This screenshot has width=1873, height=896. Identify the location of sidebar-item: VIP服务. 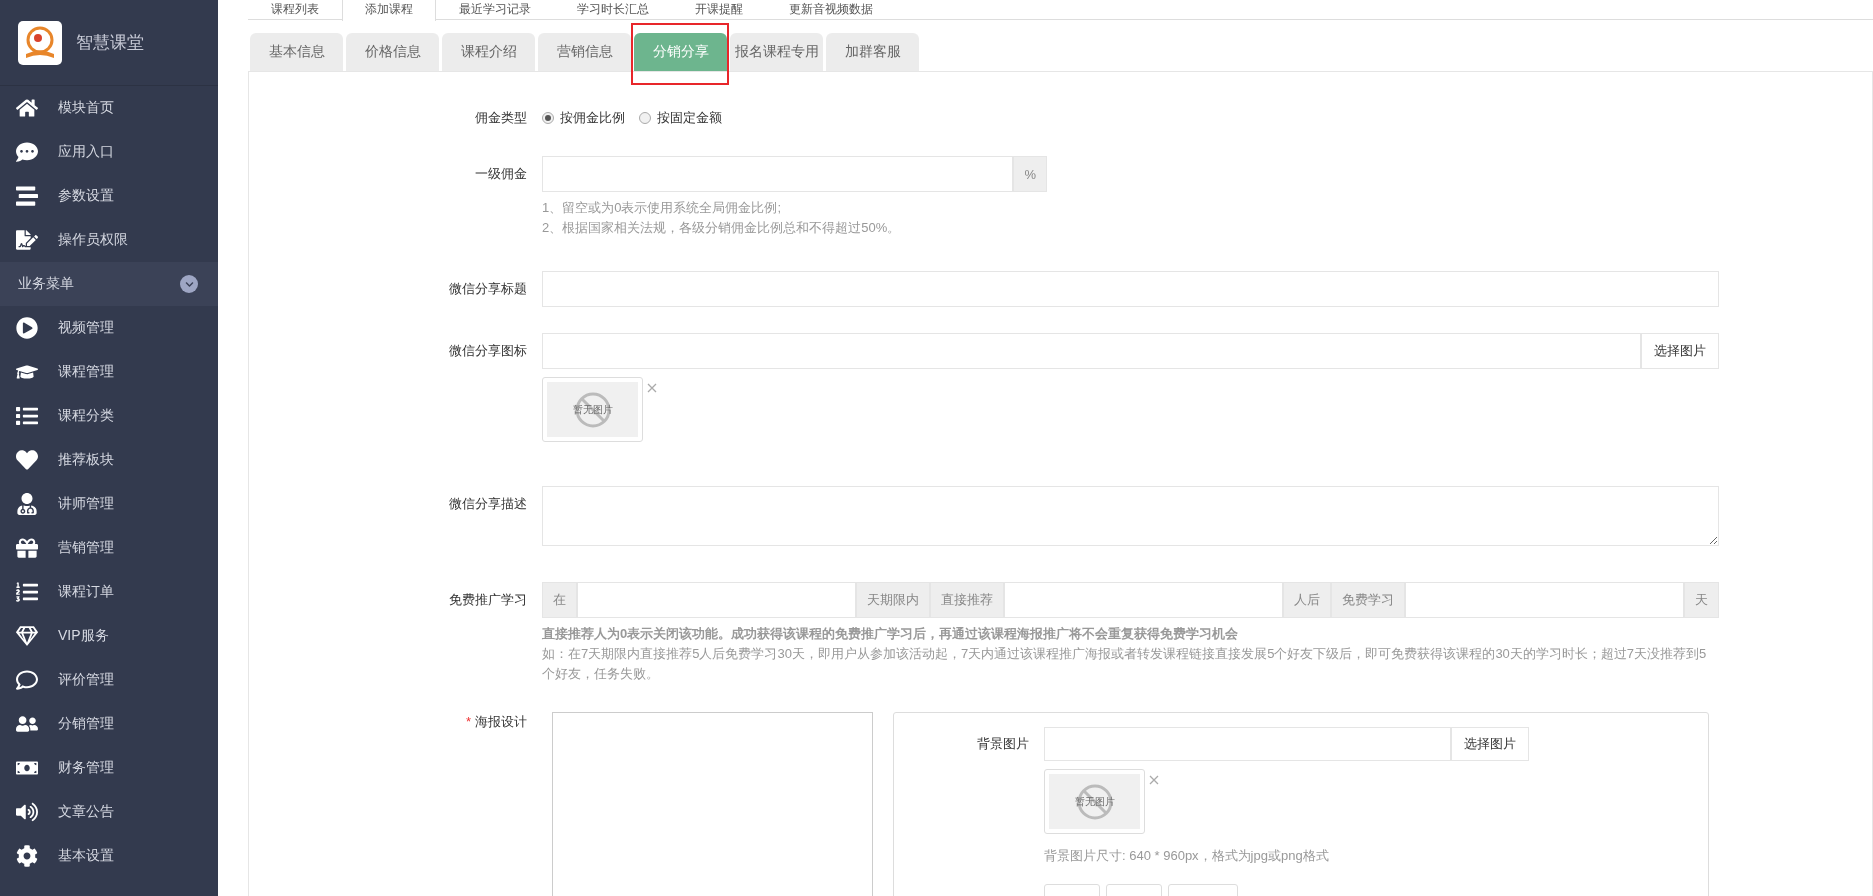
(109, 636).